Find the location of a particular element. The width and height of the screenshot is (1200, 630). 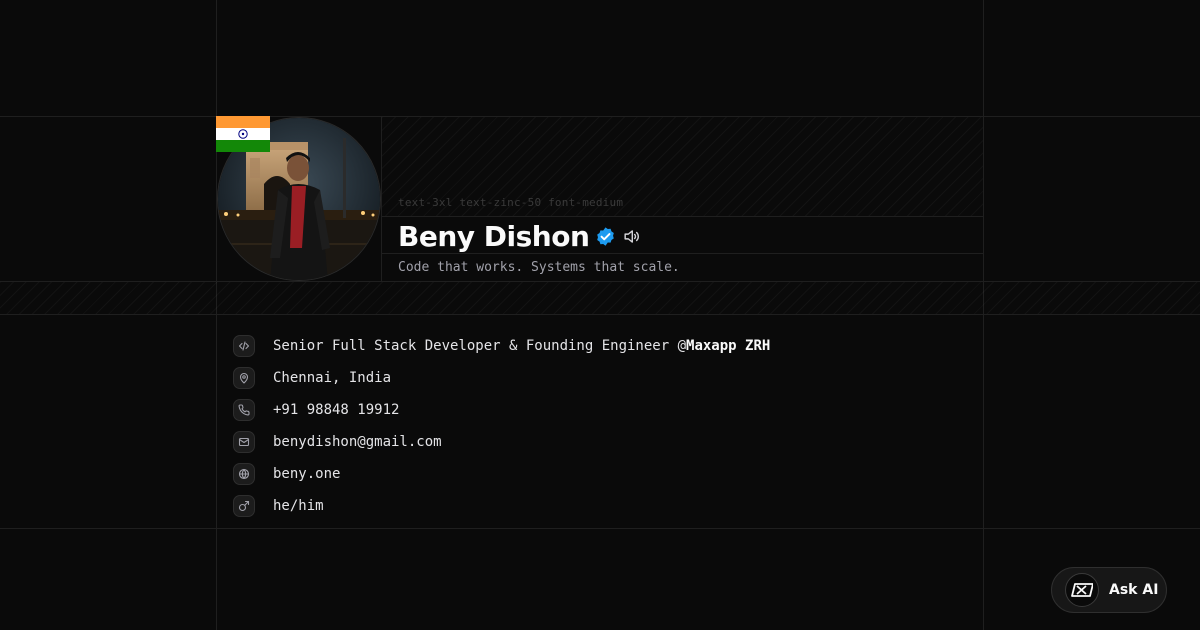

website-link: beny.one is located at coordinates (306, 474).